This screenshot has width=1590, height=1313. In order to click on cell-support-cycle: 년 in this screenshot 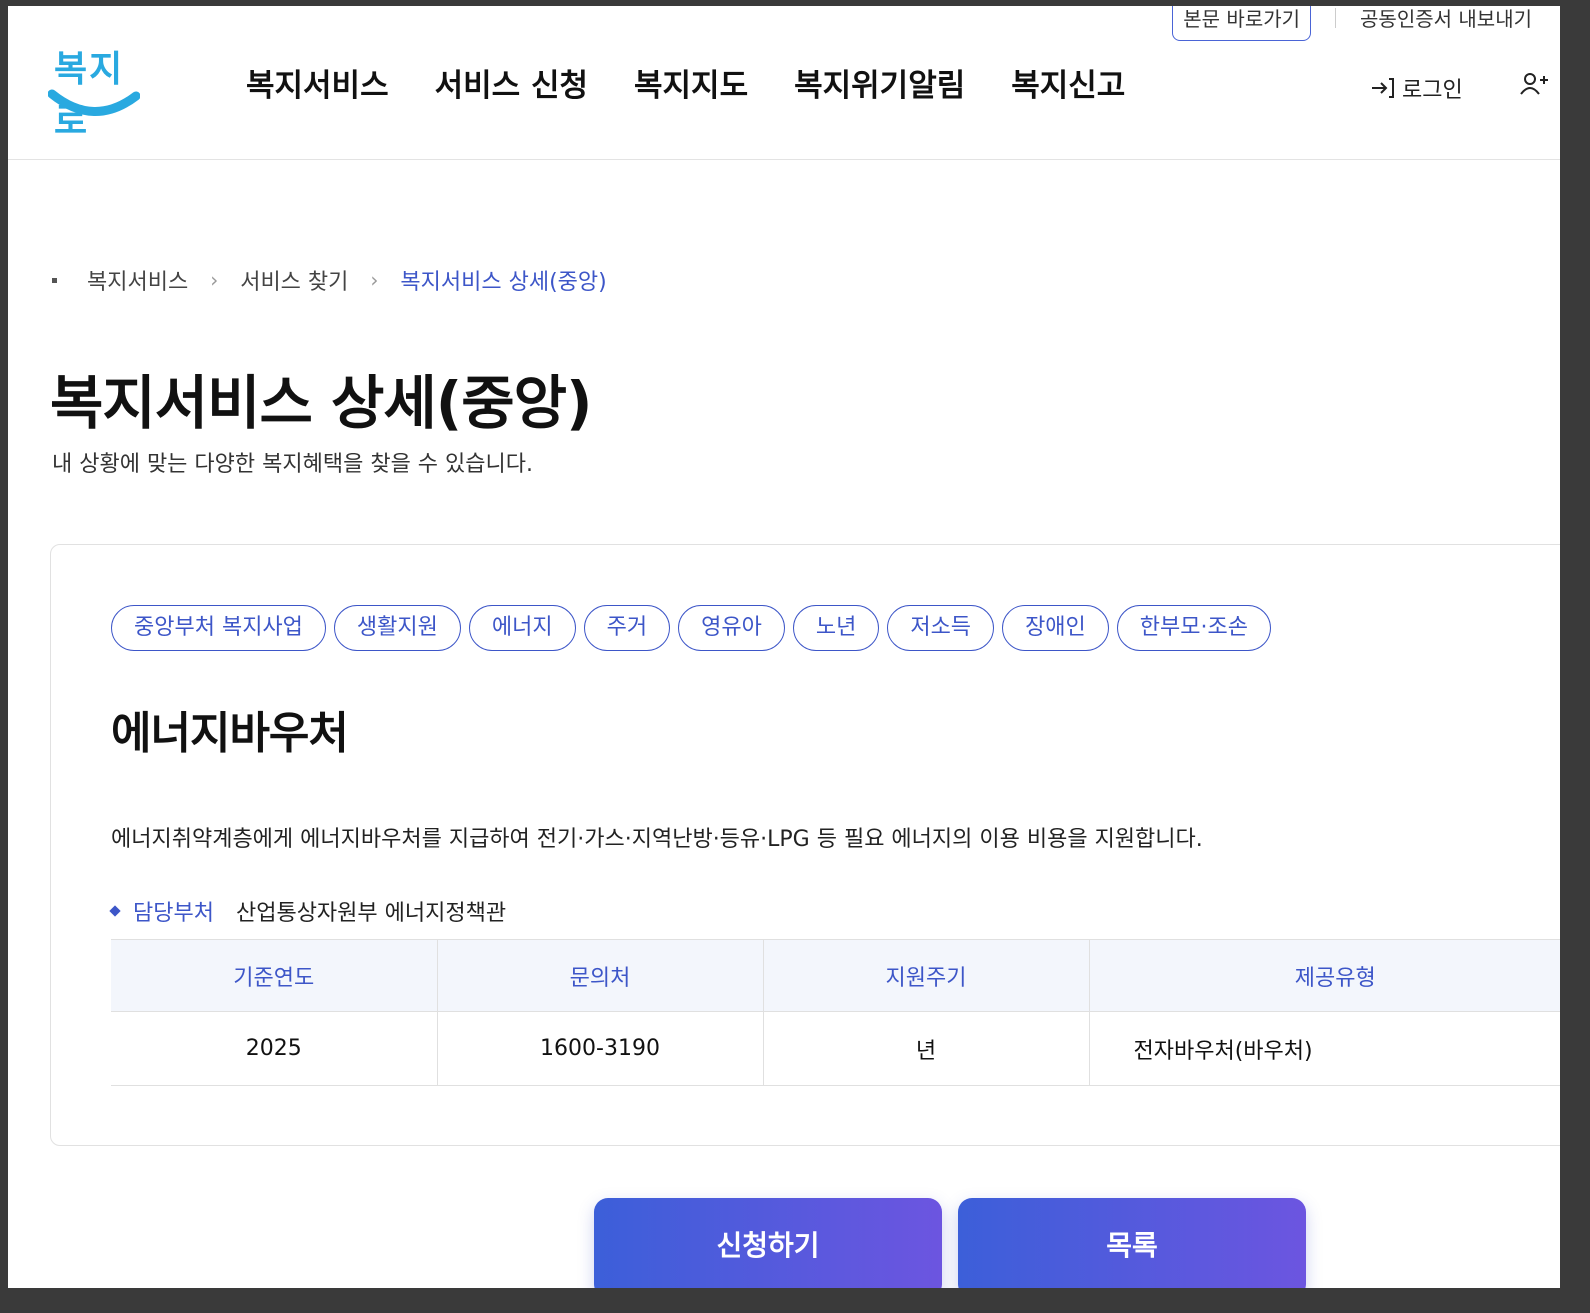, I will do `click(926, 1048)`.